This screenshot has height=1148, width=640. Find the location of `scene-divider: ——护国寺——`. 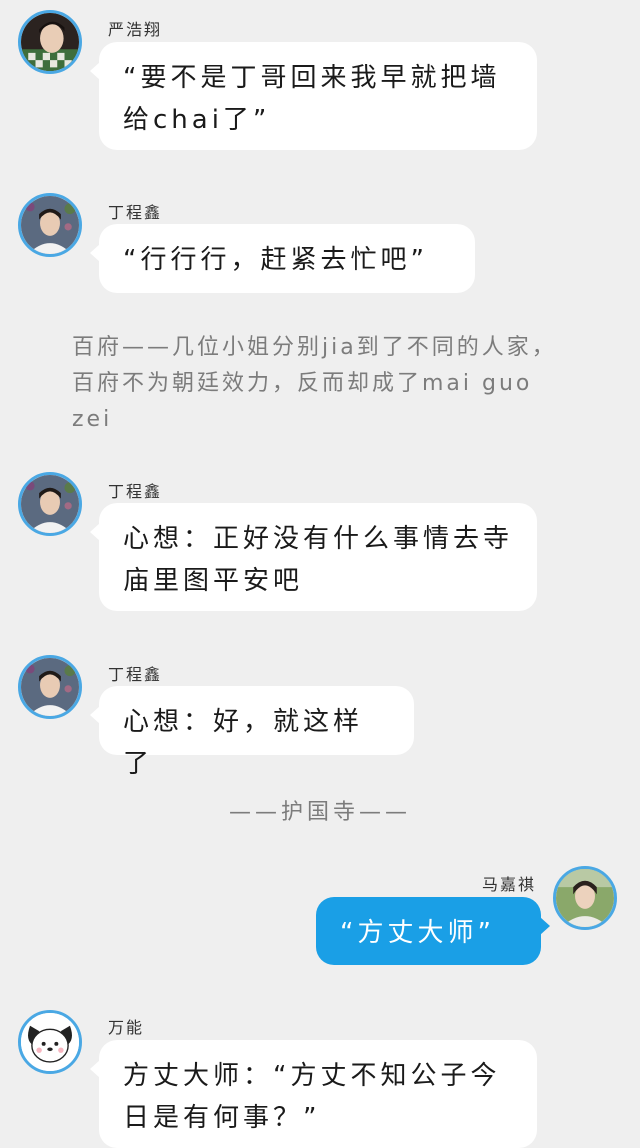

scene-divider: ——护国寺—— is located at coordinates (319, 812).